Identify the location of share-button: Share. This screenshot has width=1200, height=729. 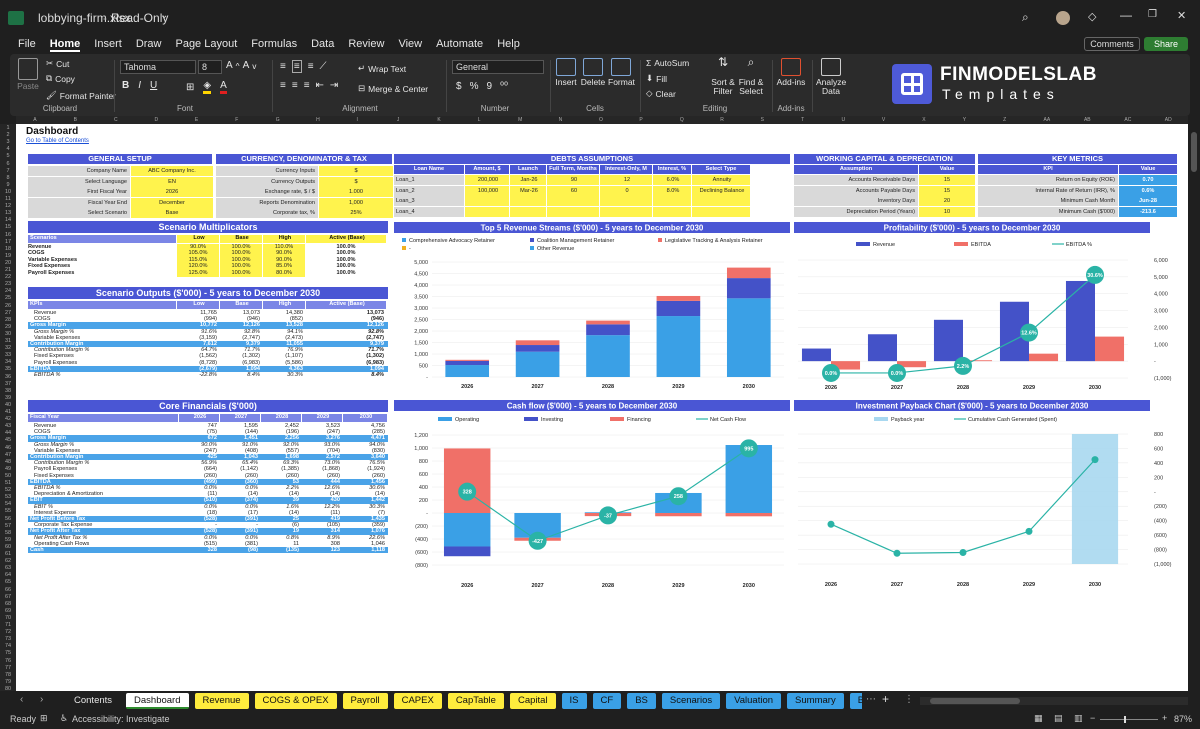
(1166, 44).